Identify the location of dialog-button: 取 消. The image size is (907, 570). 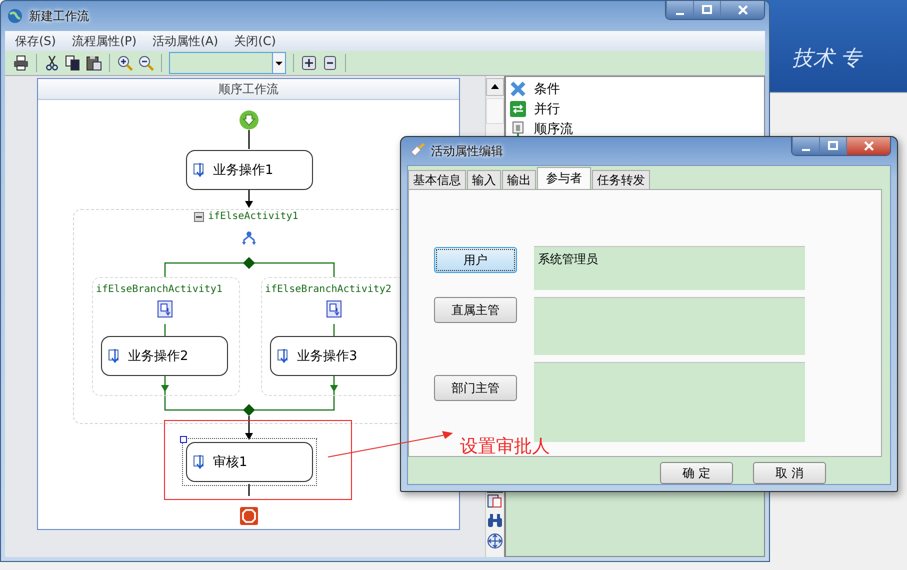
(789, 473).